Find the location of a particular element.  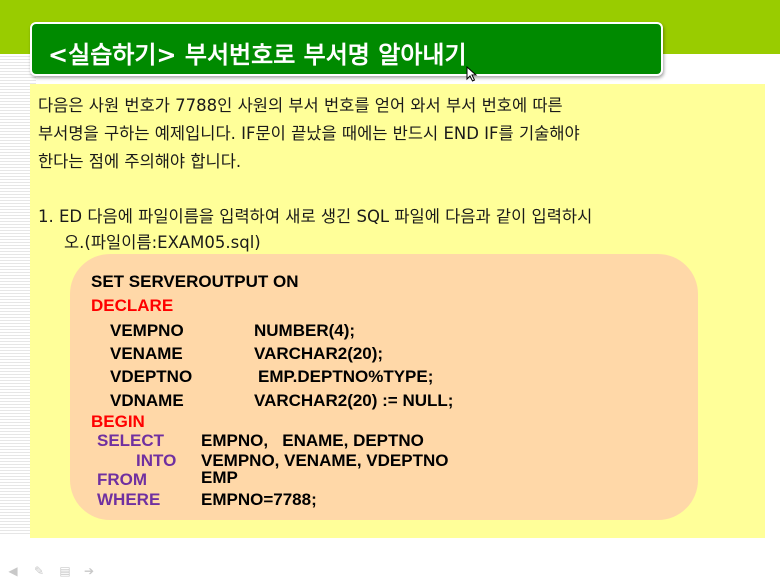

code-var-name: VENAME is located at coordinates (146, 353).